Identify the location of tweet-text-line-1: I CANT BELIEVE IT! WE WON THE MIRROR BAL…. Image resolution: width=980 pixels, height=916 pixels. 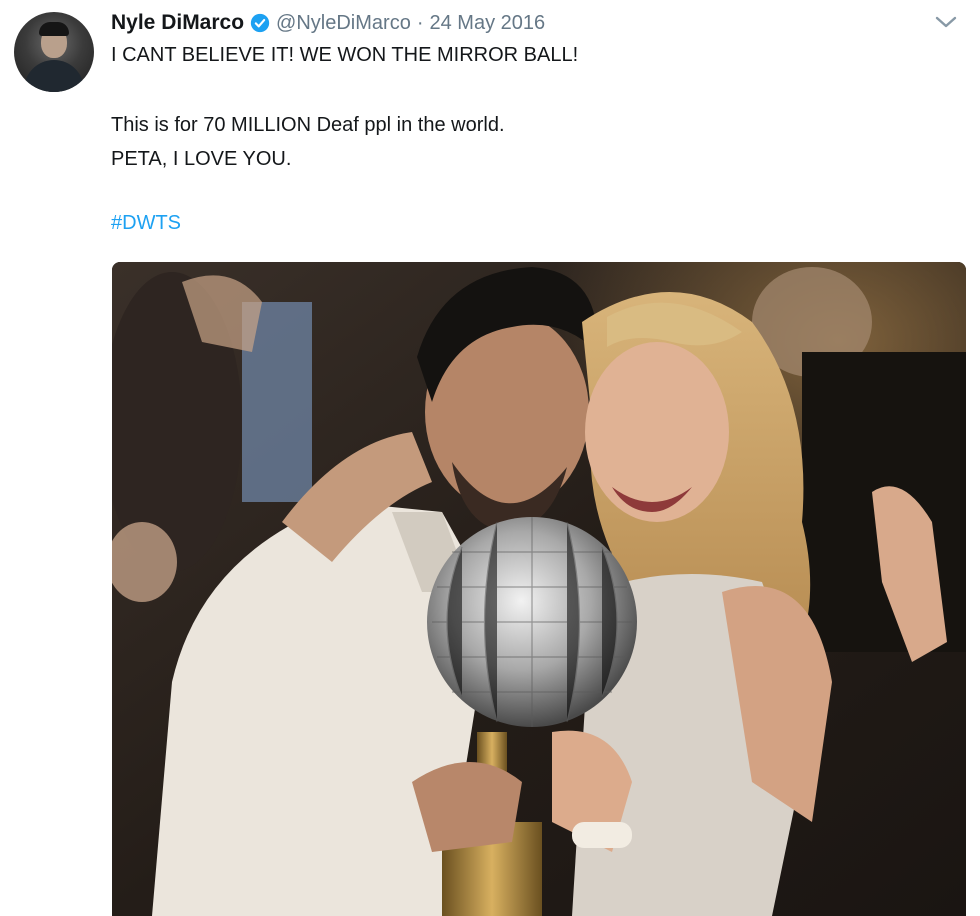
(345, 55).